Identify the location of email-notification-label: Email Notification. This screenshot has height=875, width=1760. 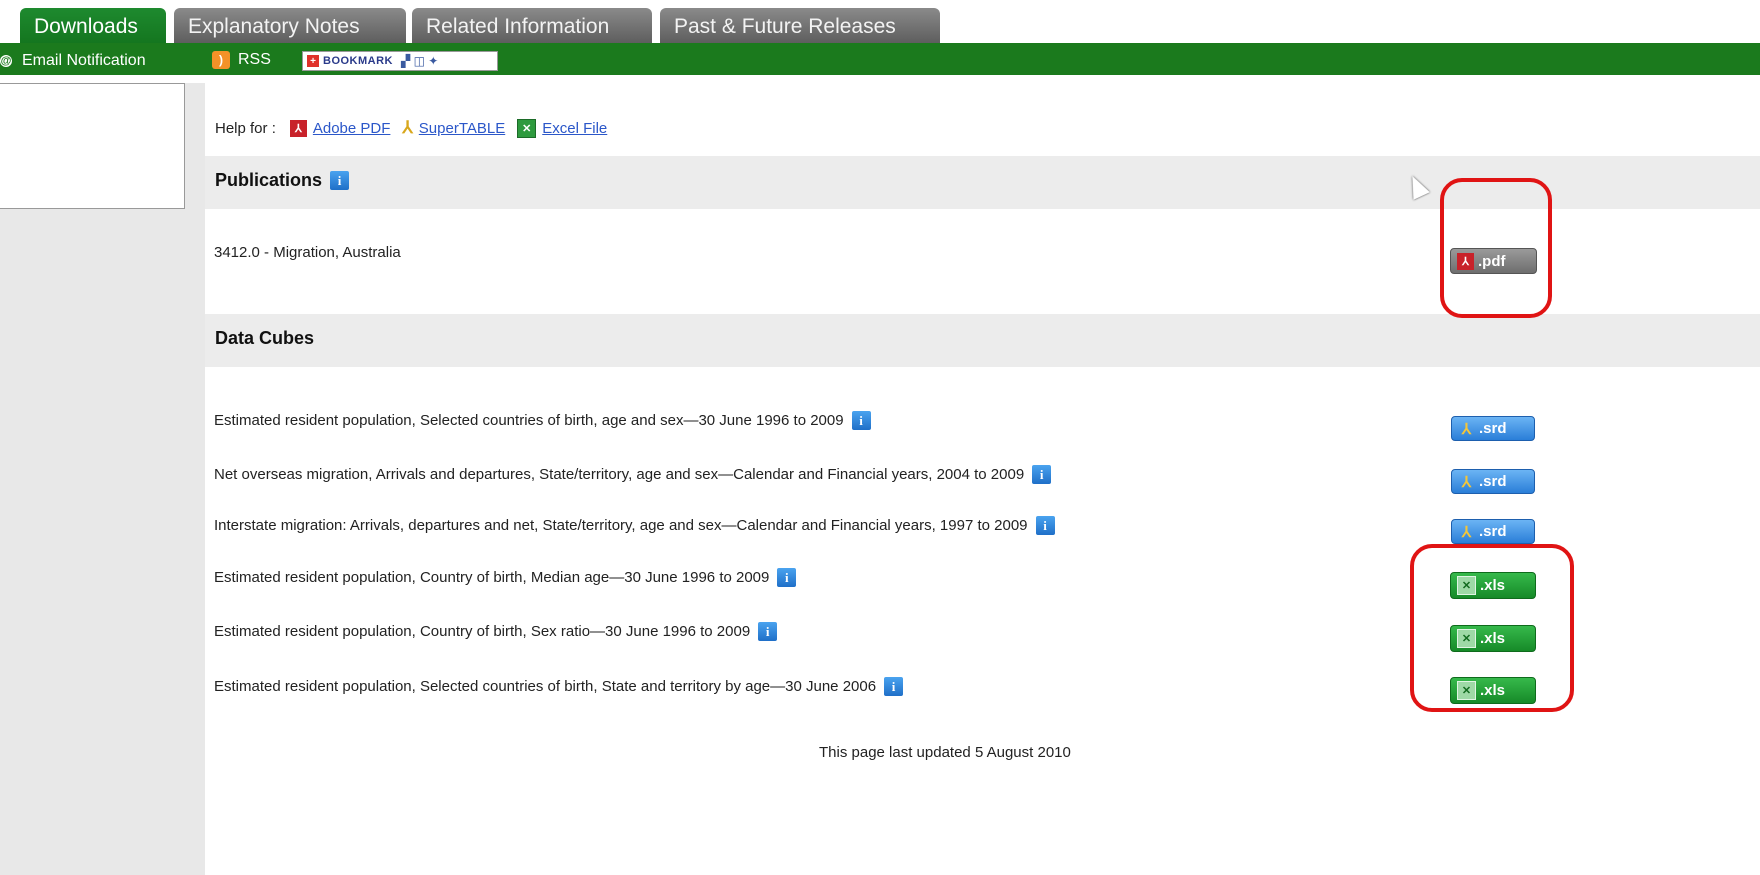
(84, 60).